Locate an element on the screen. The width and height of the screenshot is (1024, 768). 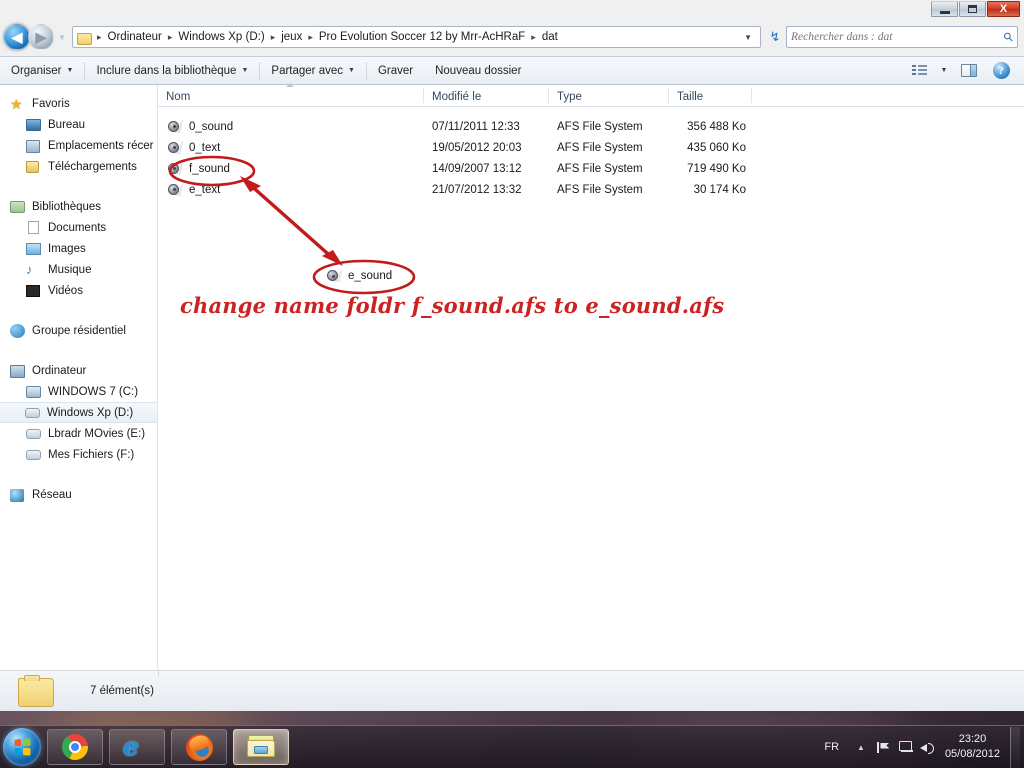
back-button: ◀ is located at coordinates (17, 37).